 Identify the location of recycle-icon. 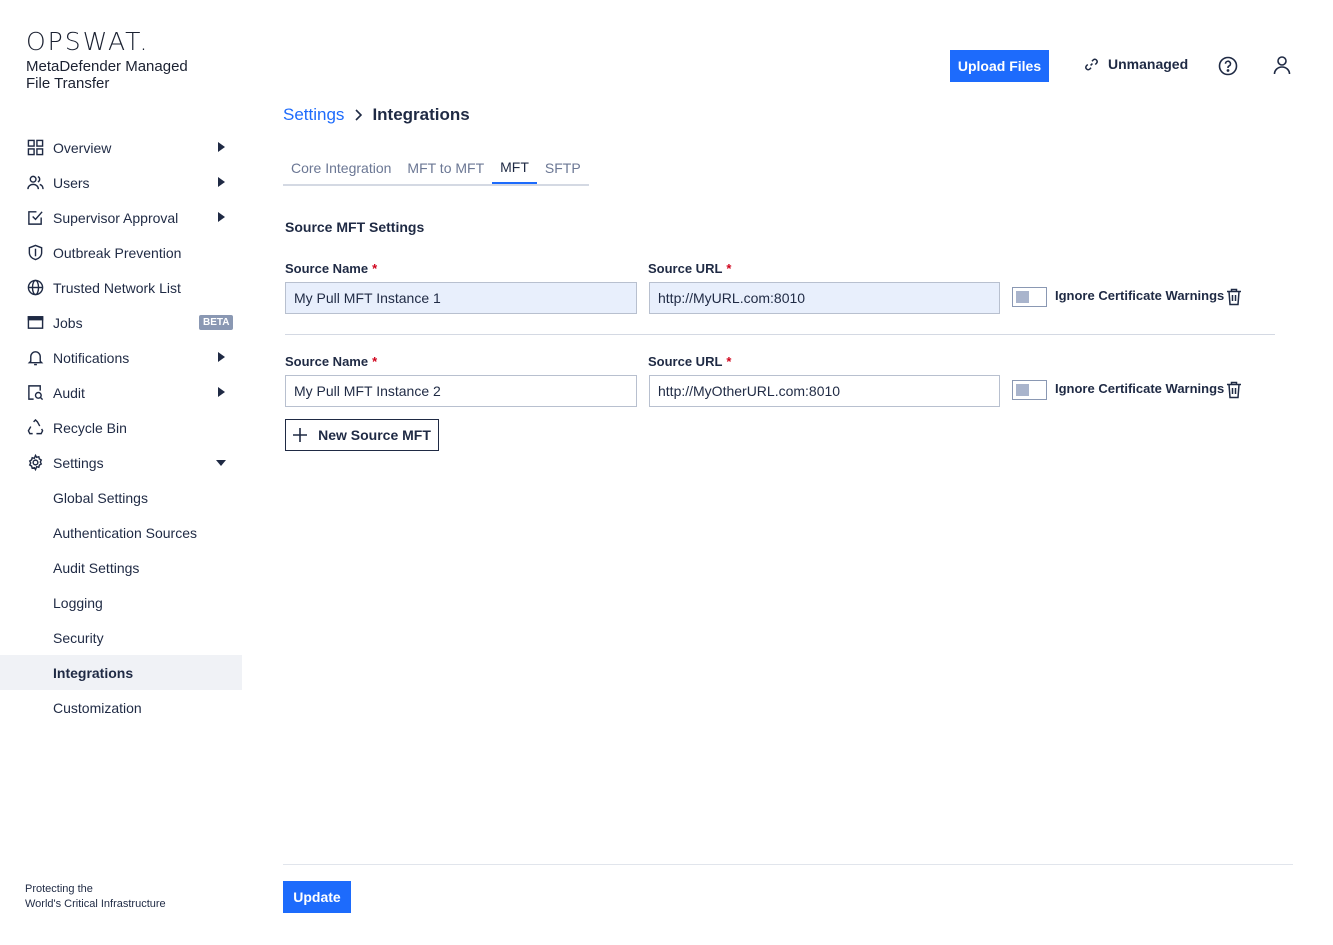
(35, 428).